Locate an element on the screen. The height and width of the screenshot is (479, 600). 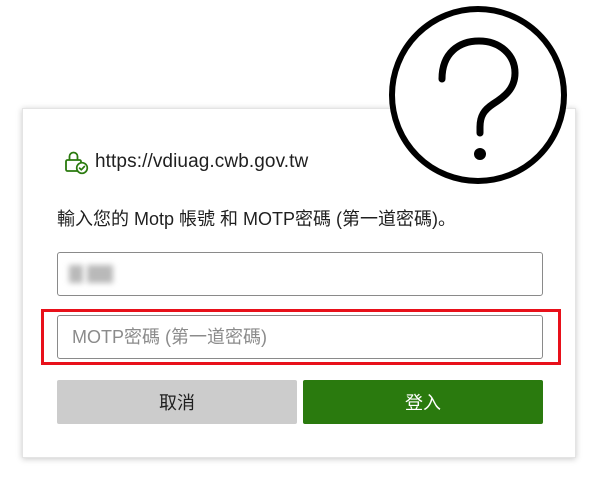
cancel-button: 取消 is located at coordinates (177, 402).